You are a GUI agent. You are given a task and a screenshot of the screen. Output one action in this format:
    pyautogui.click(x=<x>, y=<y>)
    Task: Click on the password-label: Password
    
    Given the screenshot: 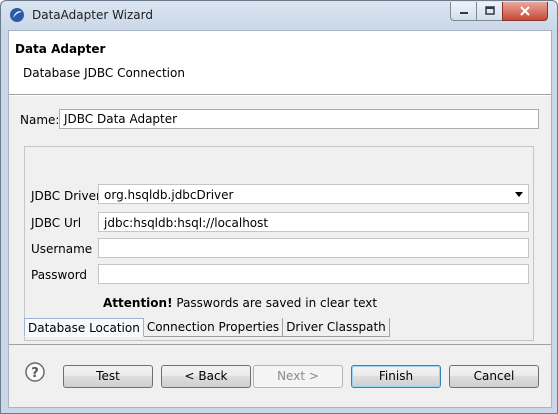 What is the action you would take?
    pyautogui.click(x=59, y=275)
    